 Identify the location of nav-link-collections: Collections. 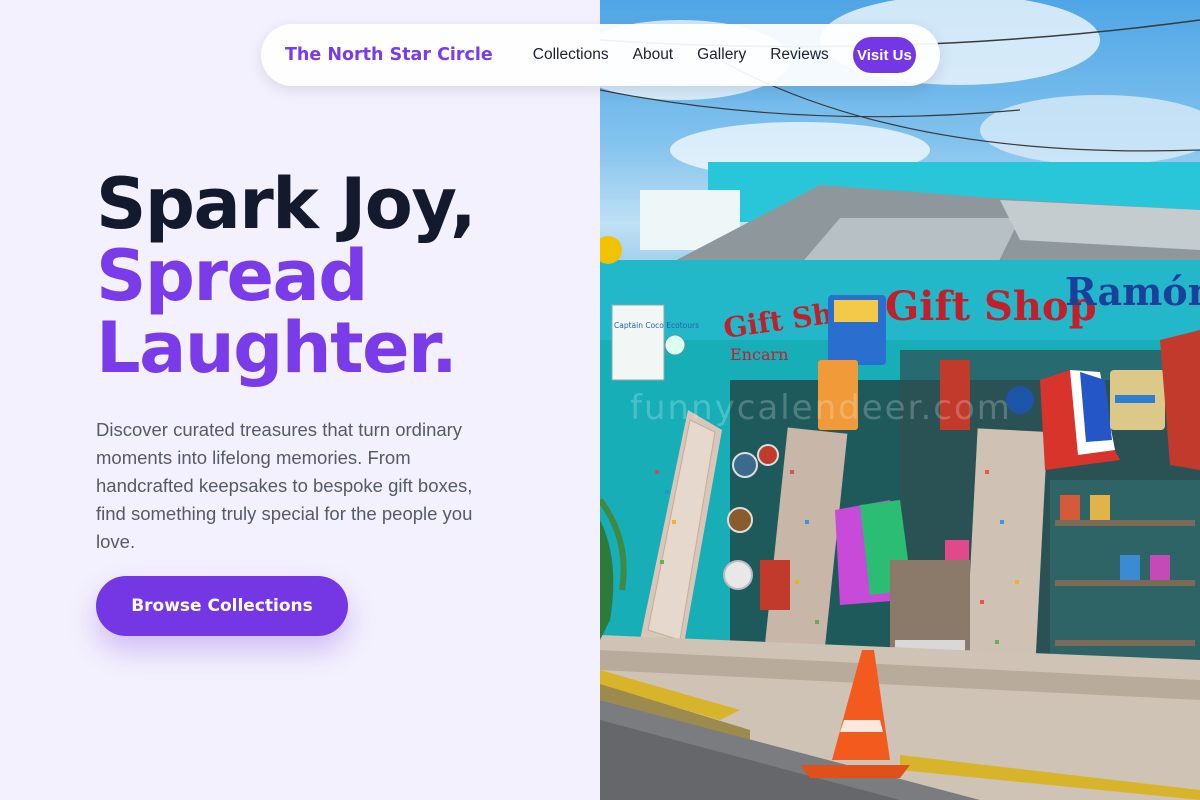
(571, 55).